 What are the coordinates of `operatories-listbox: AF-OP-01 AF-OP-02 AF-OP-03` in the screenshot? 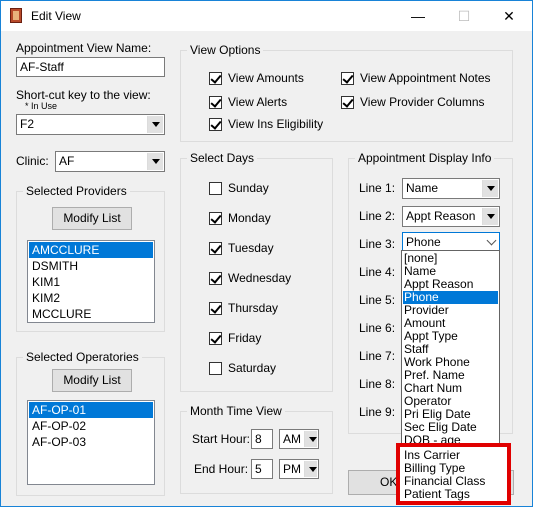 It's located at (91, 442).